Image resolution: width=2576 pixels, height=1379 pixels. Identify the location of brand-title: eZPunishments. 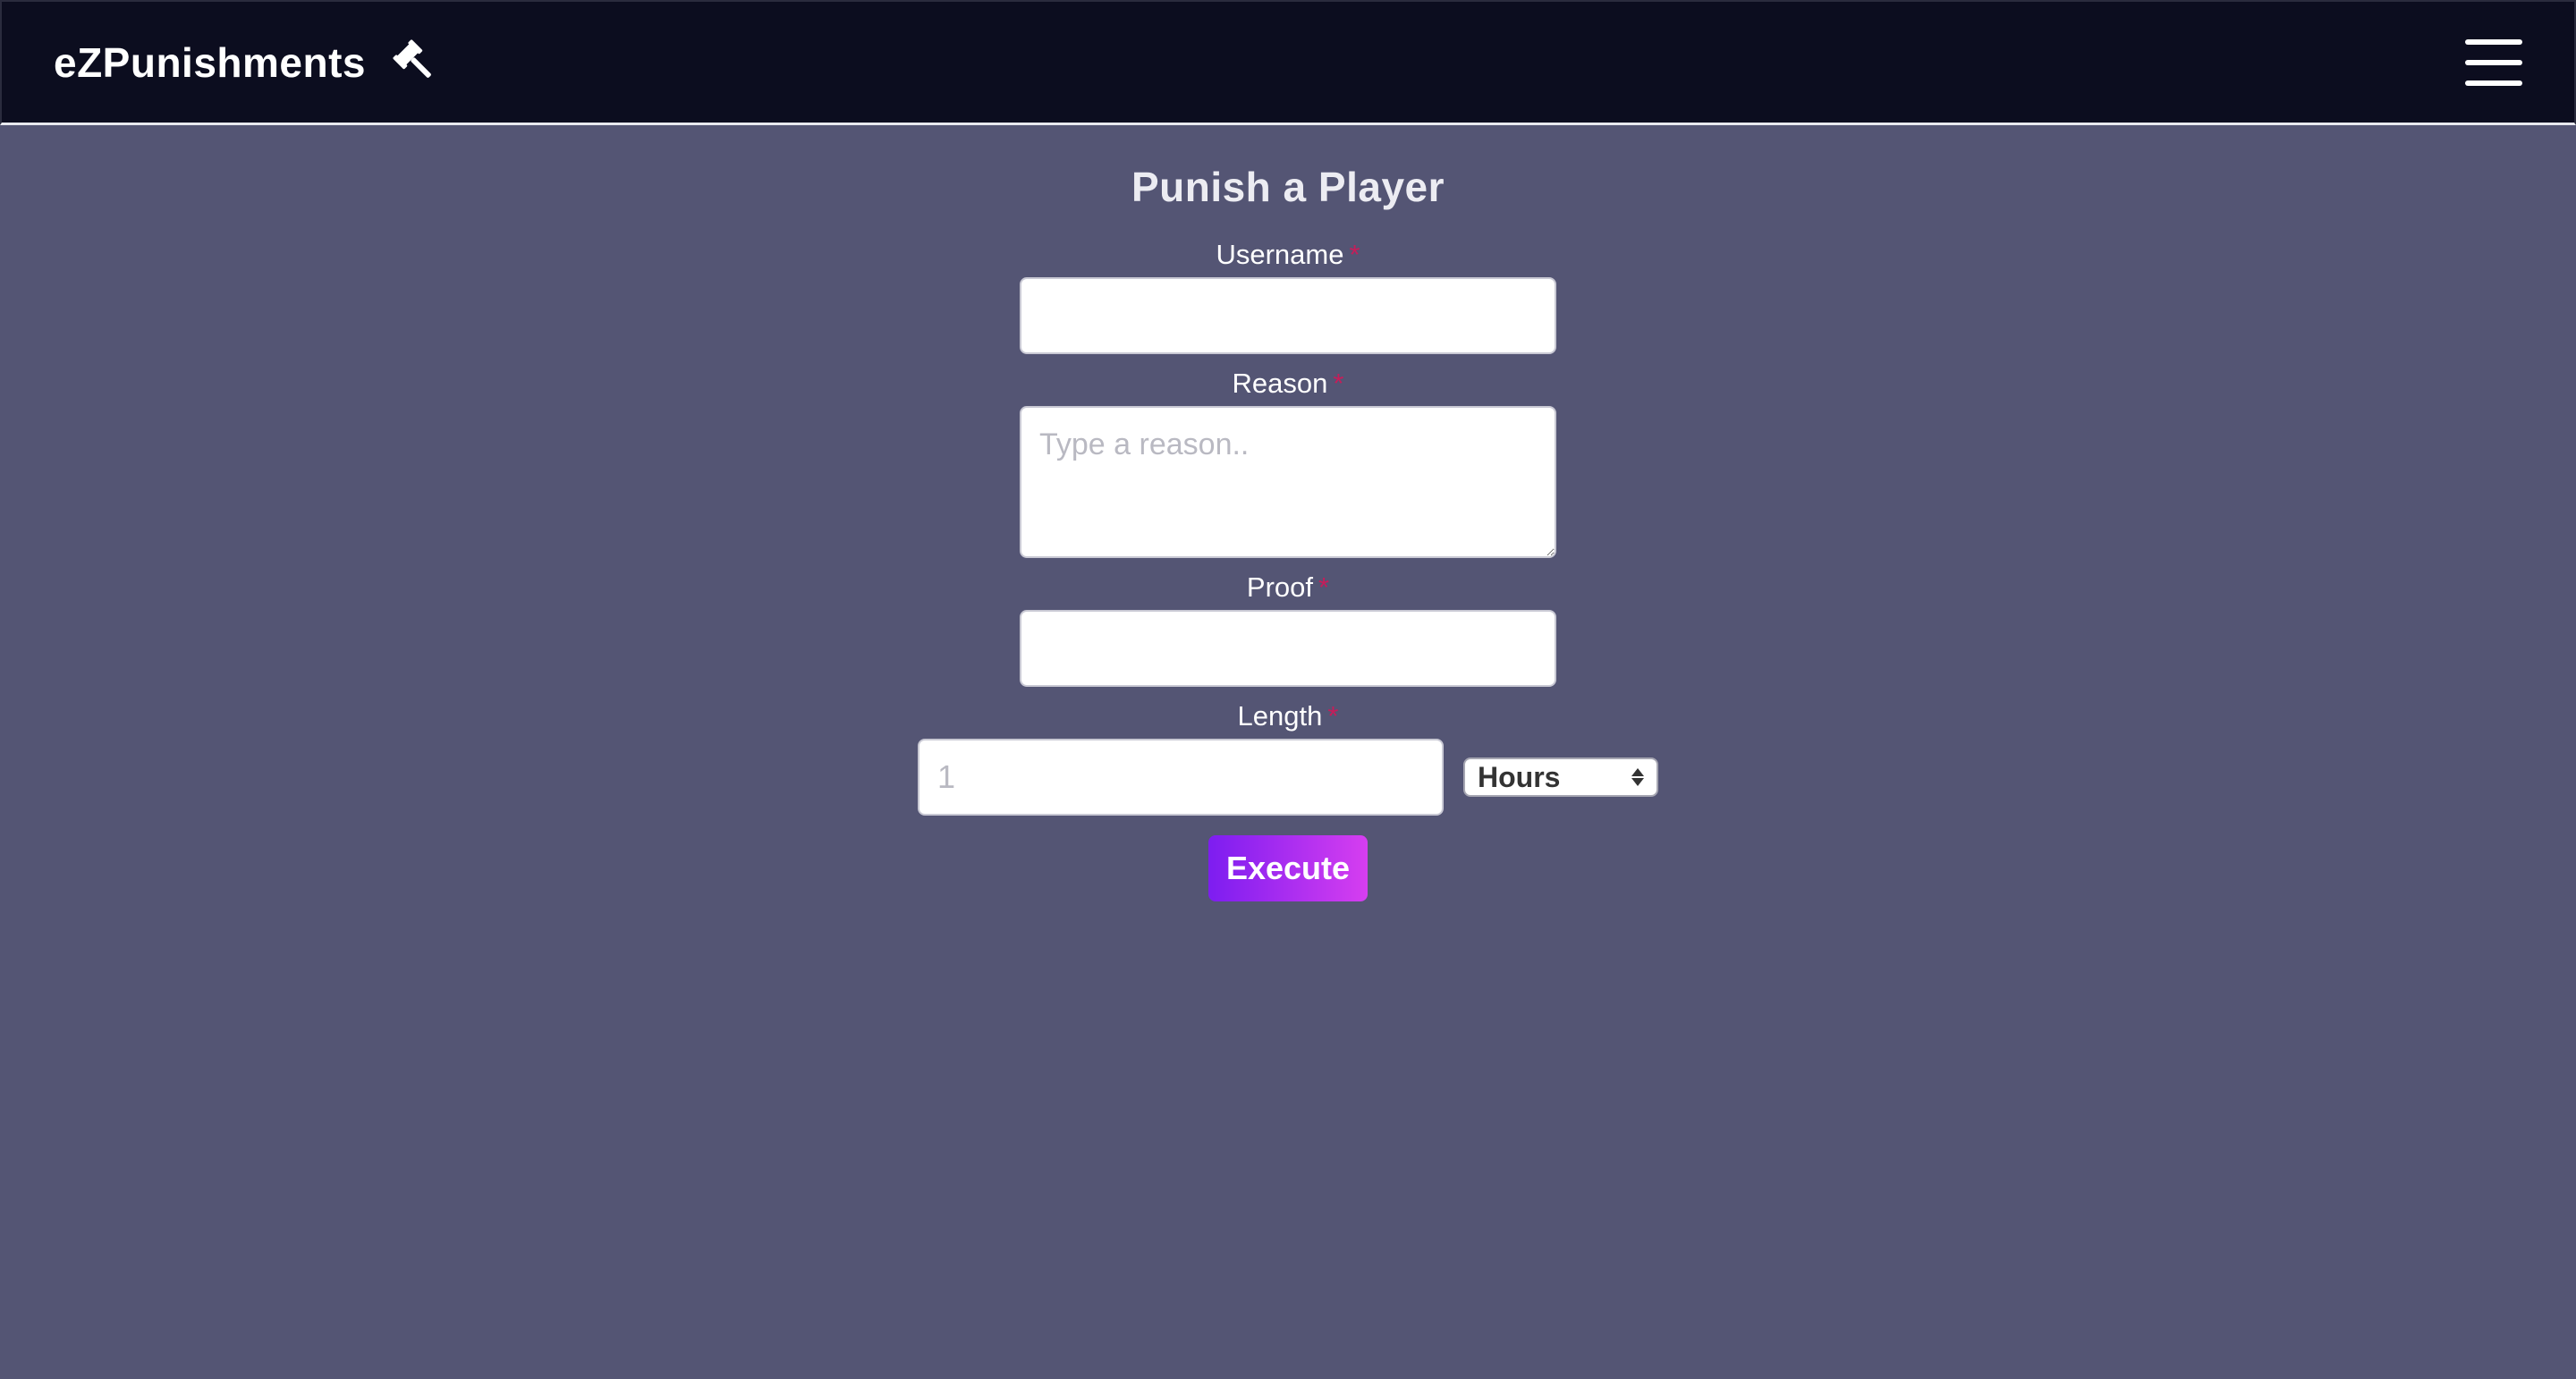
(210, 62).